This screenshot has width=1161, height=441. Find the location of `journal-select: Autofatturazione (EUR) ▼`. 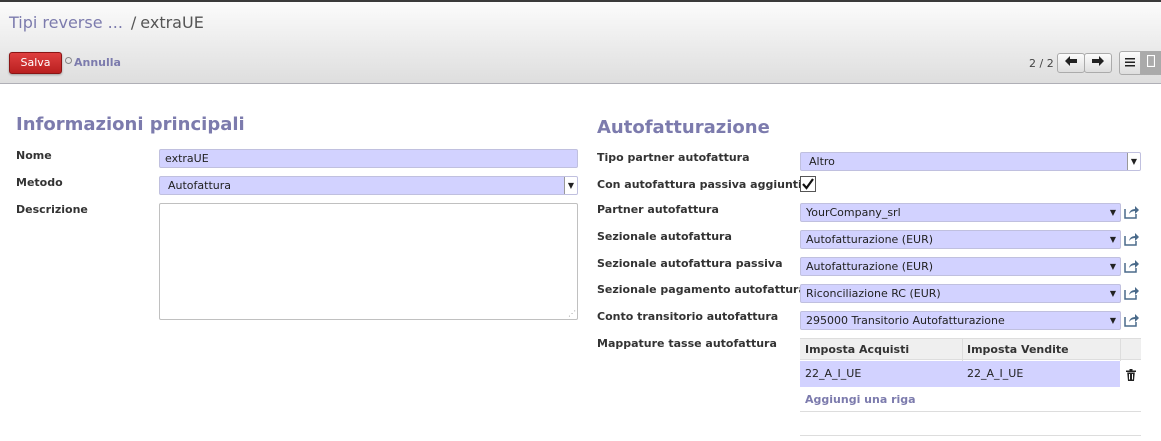

journal-select: Autofatturazione (EUR) ▼ is located at coordinates (960, 239).